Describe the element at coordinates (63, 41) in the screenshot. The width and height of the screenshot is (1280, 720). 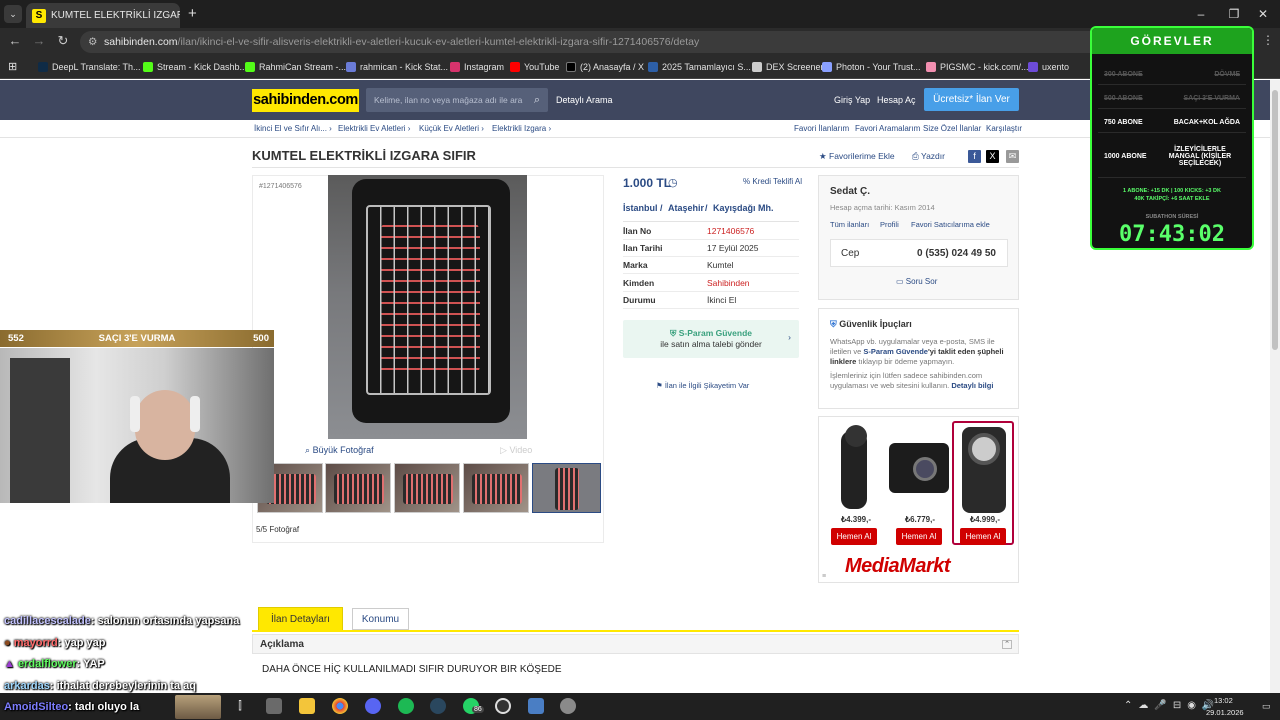
I see `reload-icon: ↻` at that location.